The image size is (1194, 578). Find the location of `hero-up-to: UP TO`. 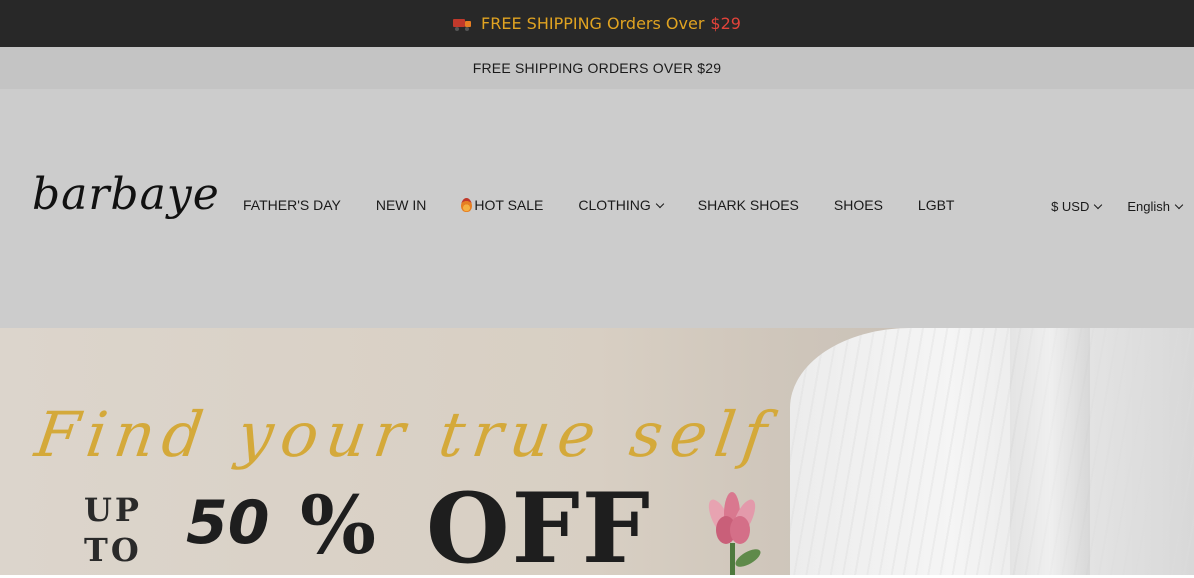

hero-up-to: UP TO is located at coordinates (113, 530).